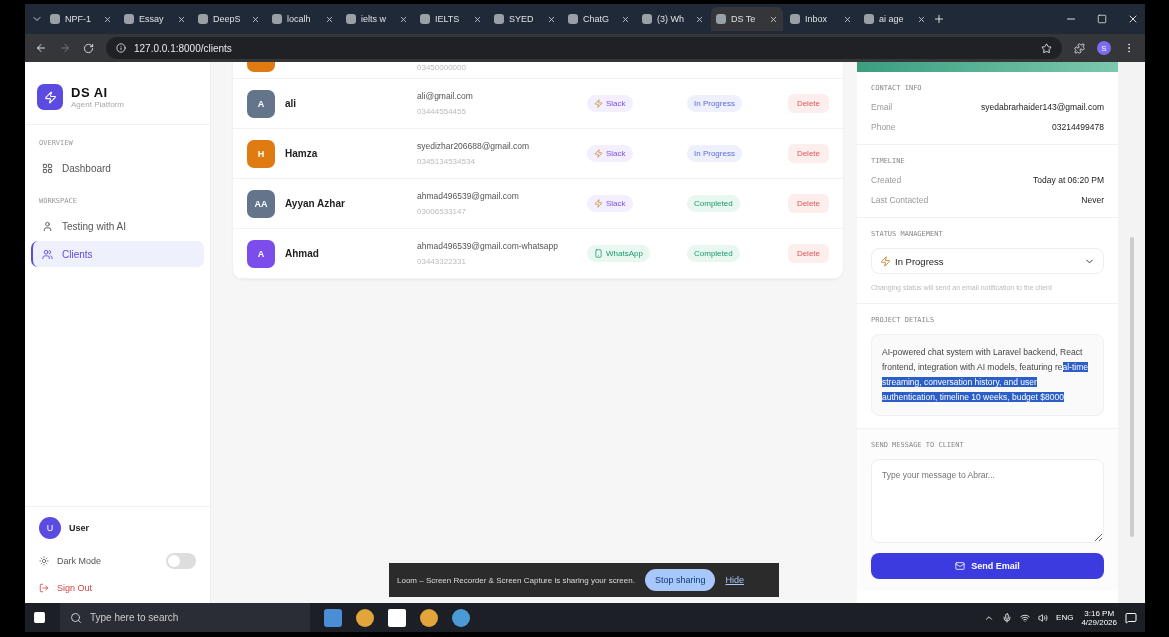  What do you see at coordinates (117, 226) in the screenshot?
I see `nav-item: Testing with AI` at bounding box center [117, 226].